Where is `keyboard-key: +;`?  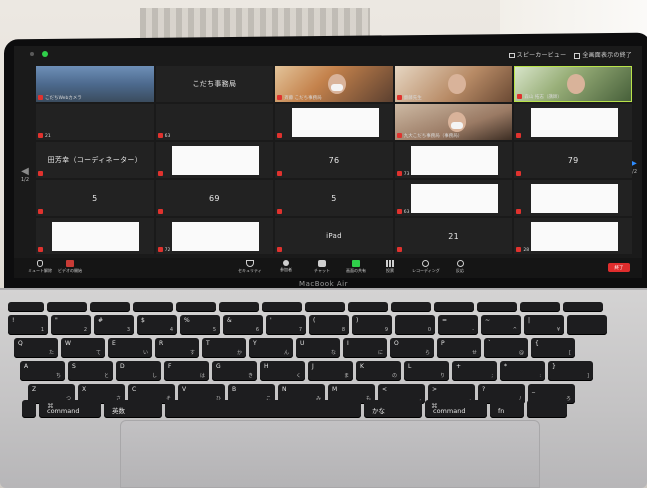 keyboard-key: +; is located at coordinates (474, 371).